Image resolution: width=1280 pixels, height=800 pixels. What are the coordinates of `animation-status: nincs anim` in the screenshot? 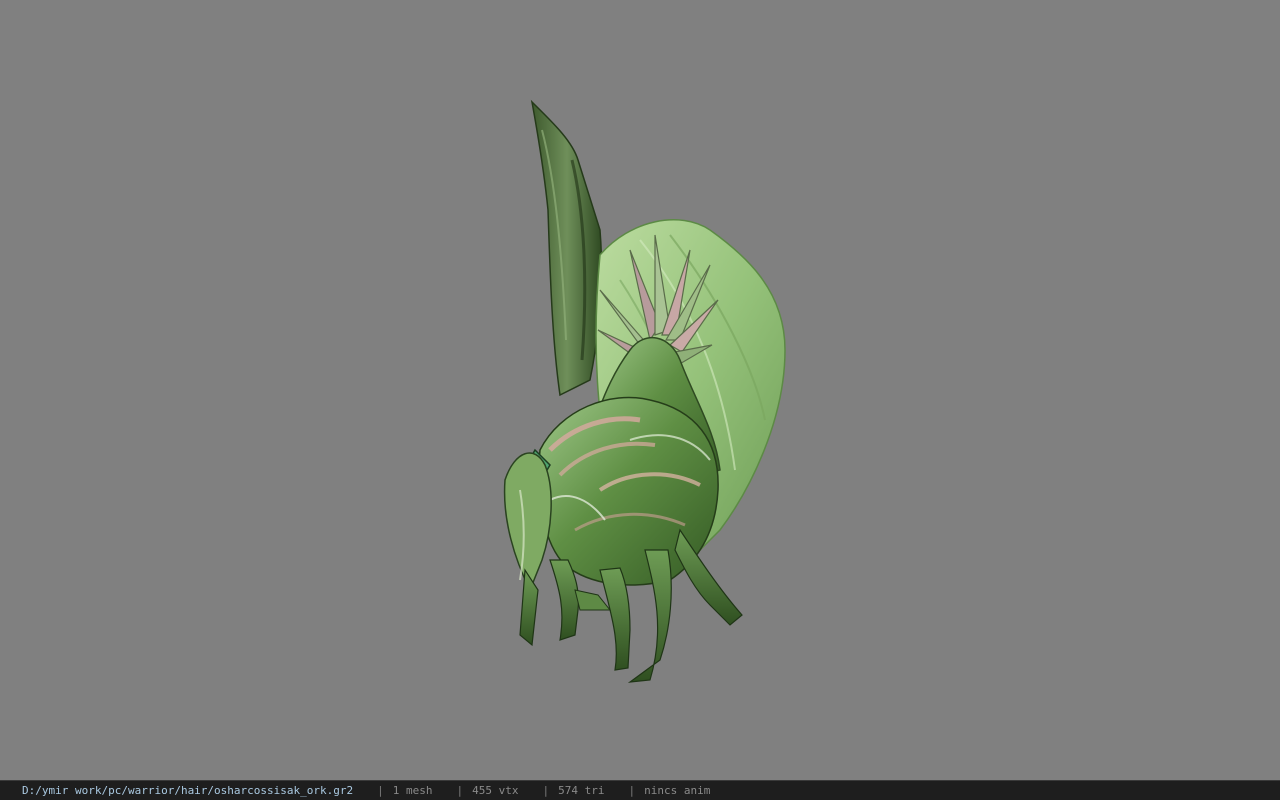 It's located at (677, 790).